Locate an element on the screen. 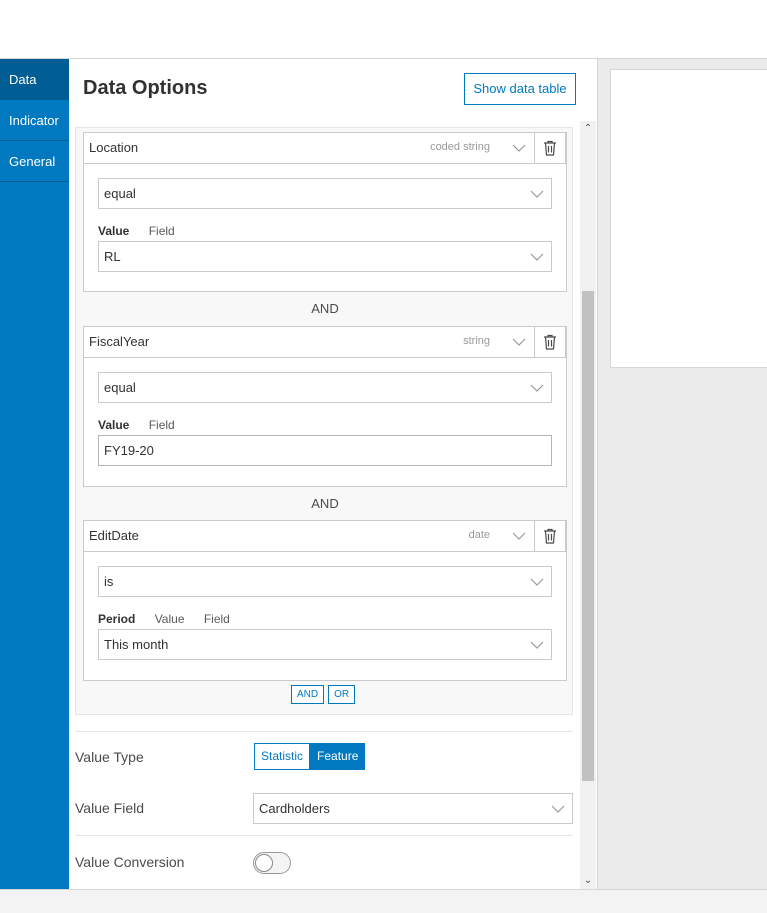 This screenshot has height=913, width=767. value-field-current: Cardholders is located at coordinates (294, 808).